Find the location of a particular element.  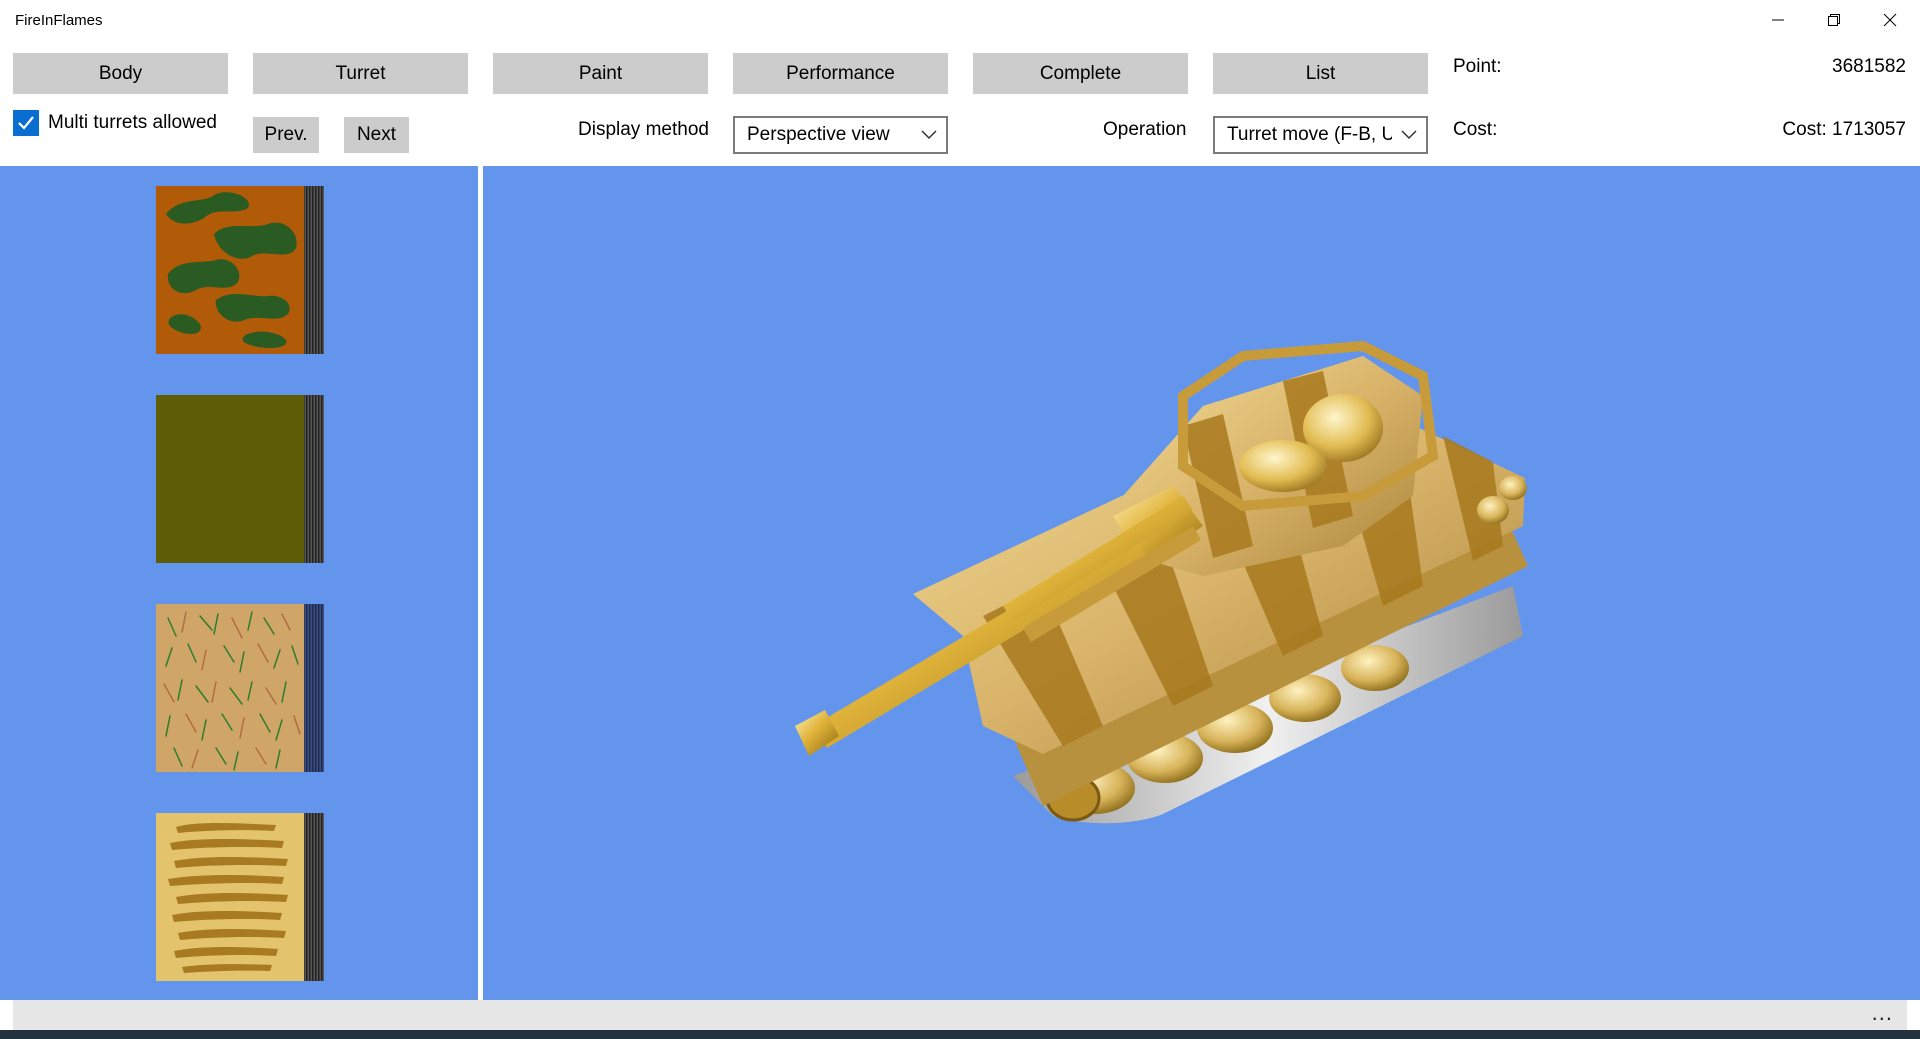

tab-body: Body is located at coordinates (120, 73).